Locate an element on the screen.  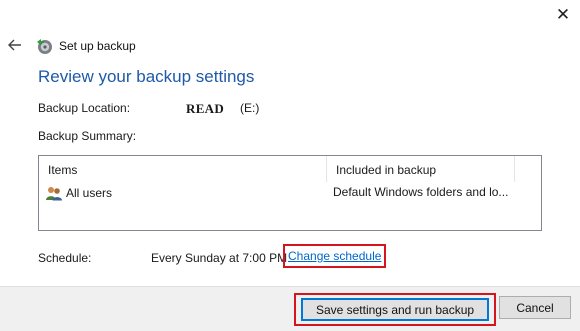
column-header-items: Items is located at coordinates (183, 169).